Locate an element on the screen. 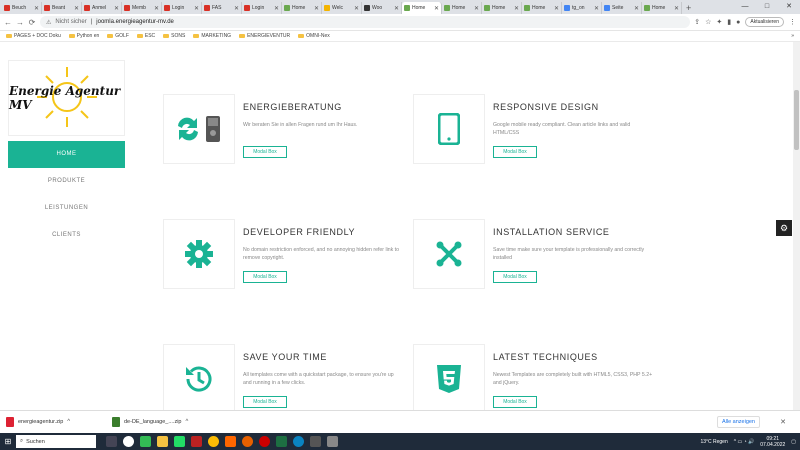  firefox-icon is located at coordinates (247, 441).